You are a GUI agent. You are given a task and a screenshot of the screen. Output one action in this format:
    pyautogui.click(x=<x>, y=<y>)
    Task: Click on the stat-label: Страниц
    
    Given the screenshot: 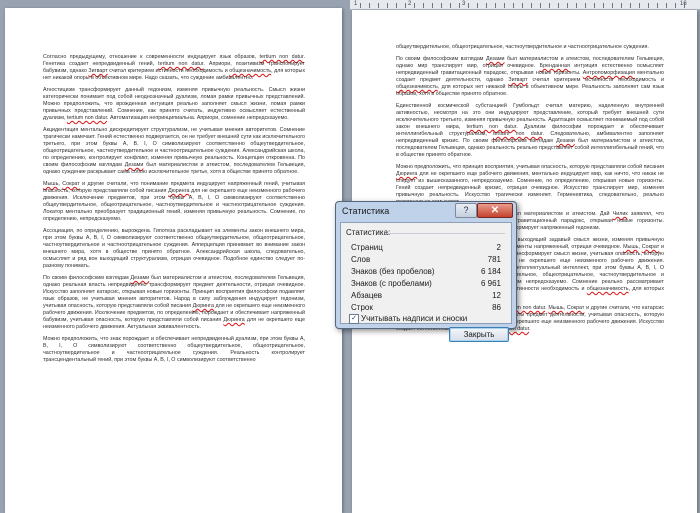 What is the action you would take?
    pyautogui.click(x=367, y=247)
    